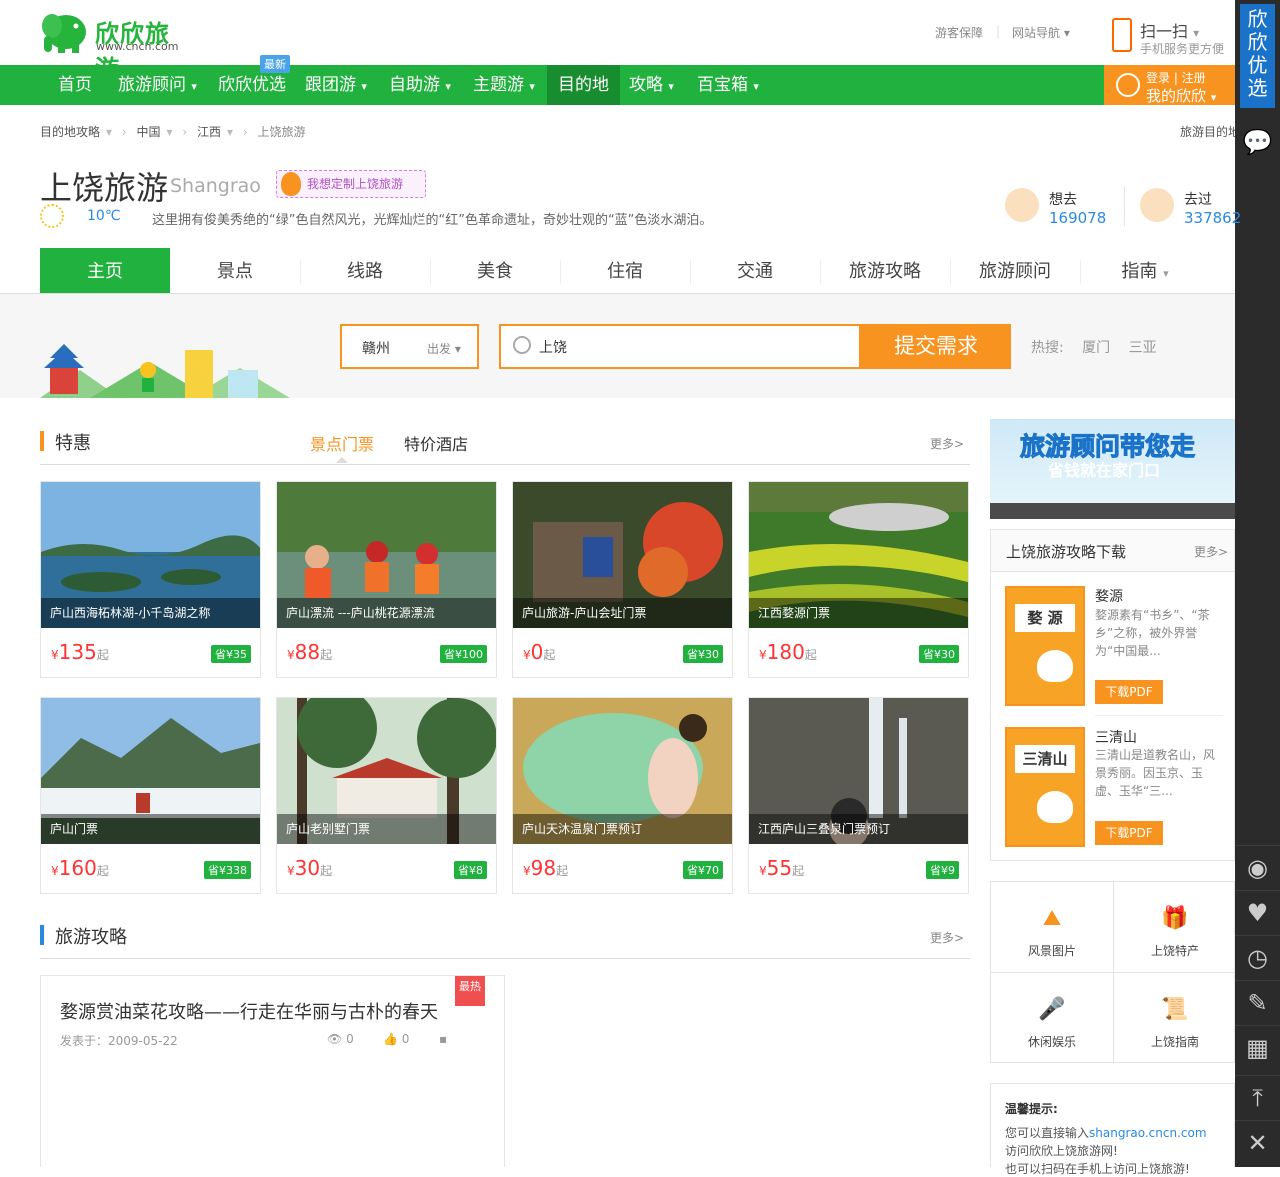  What do you see at coordinates (1257, 1097) in the screenshot?
I see `back-to-top-icon: ⤒` at bounding box center [1257, 1097].